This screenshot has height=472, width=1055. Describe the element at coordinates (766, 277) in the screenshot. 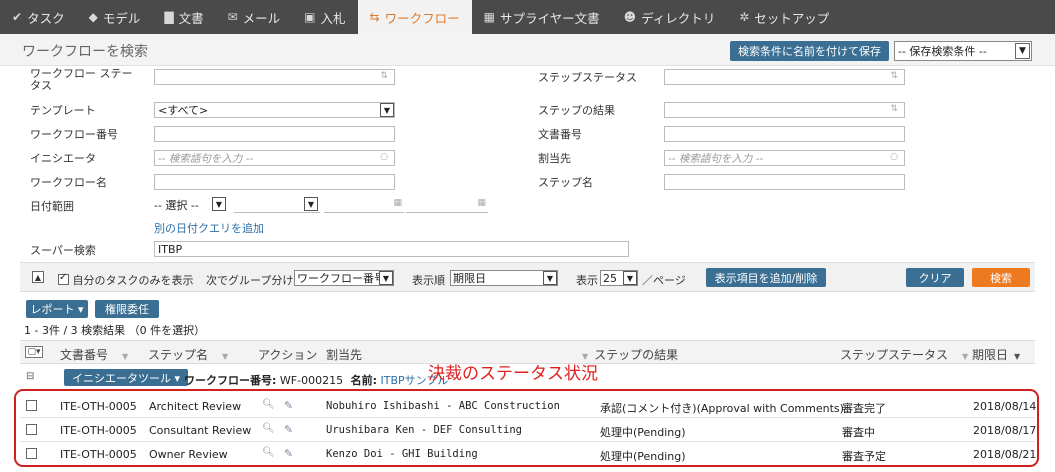

I see `add-remove-columns-button: 表示項目を追加/削除` at that location.